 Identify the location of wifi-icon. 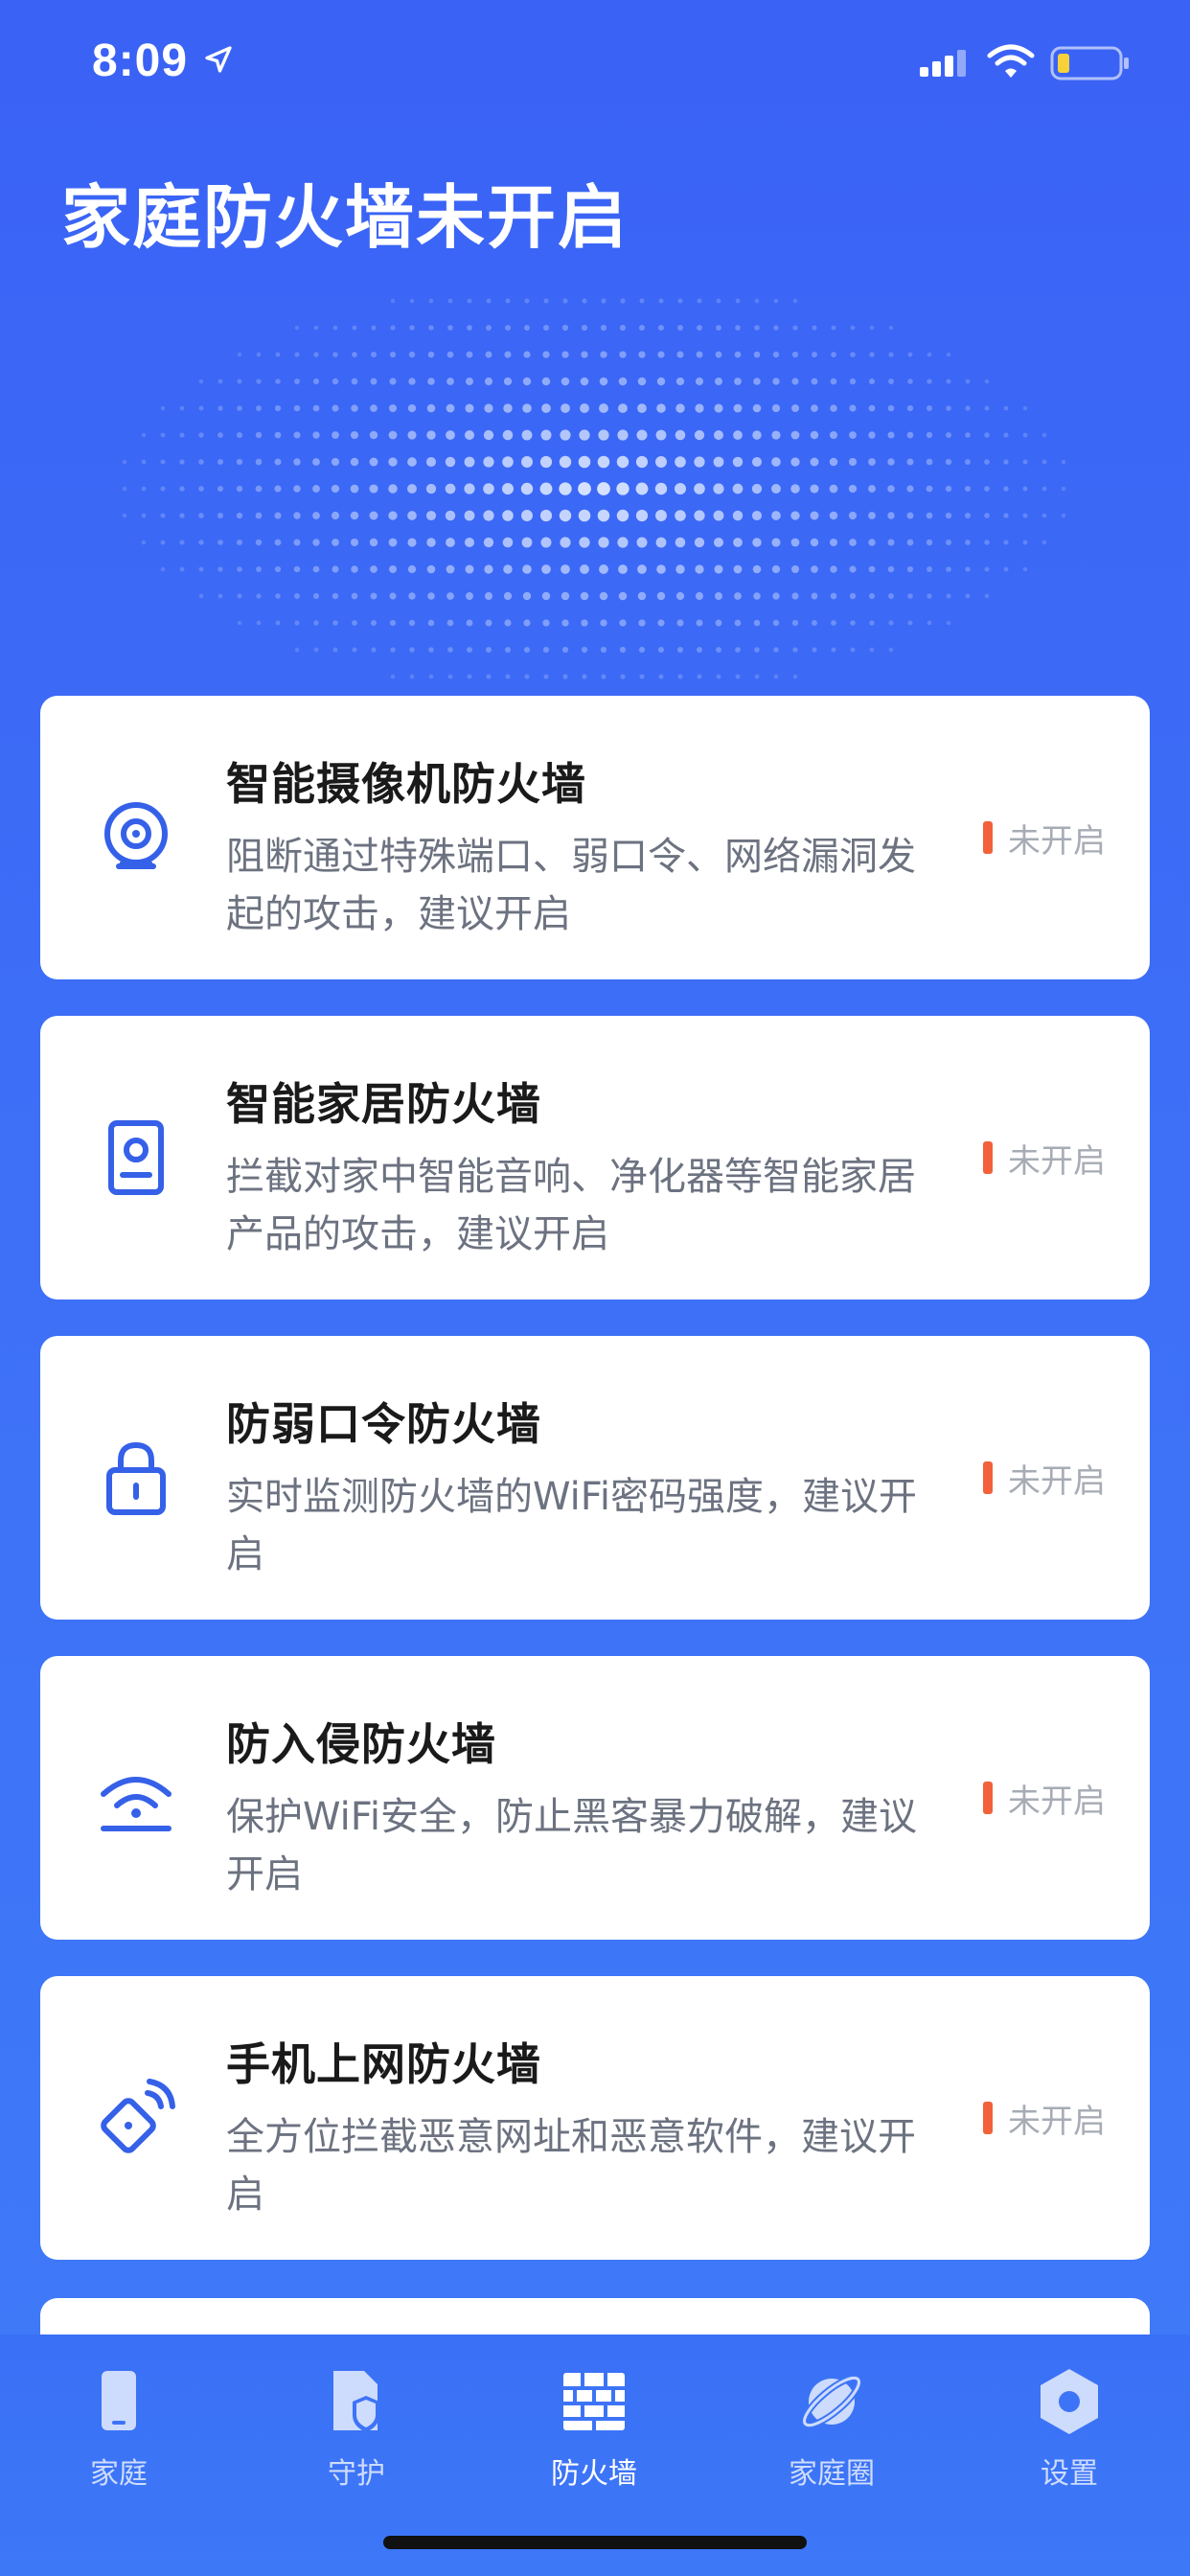
(1011, 61).